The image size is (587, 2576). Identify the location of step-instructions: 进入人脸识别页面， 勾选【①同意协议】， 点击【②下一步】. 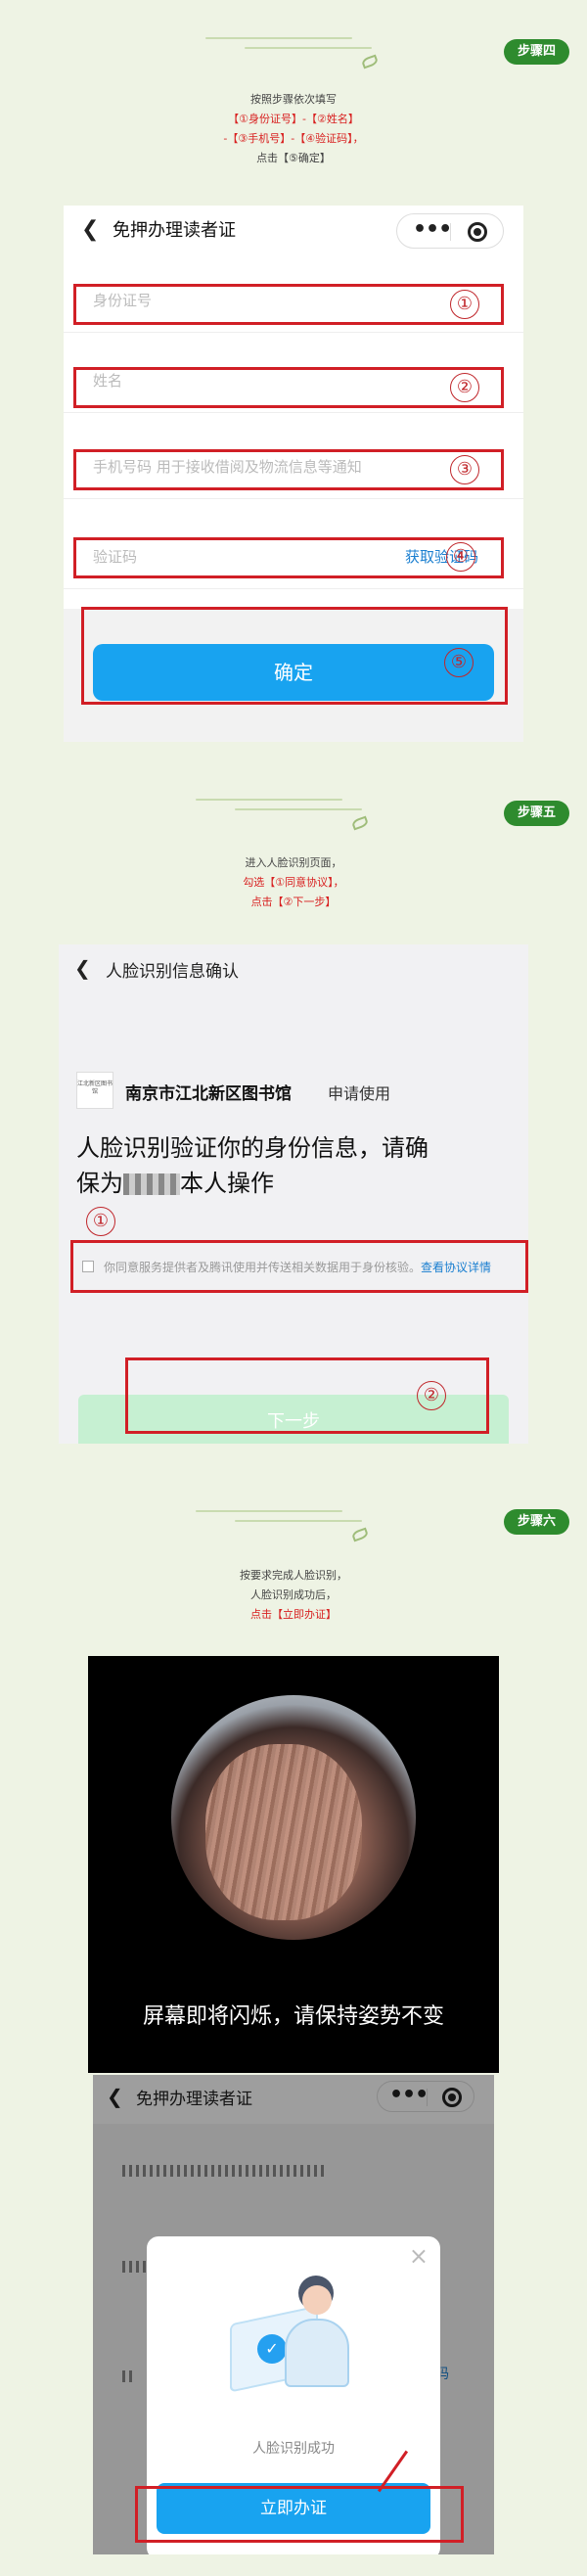
(293, 882).